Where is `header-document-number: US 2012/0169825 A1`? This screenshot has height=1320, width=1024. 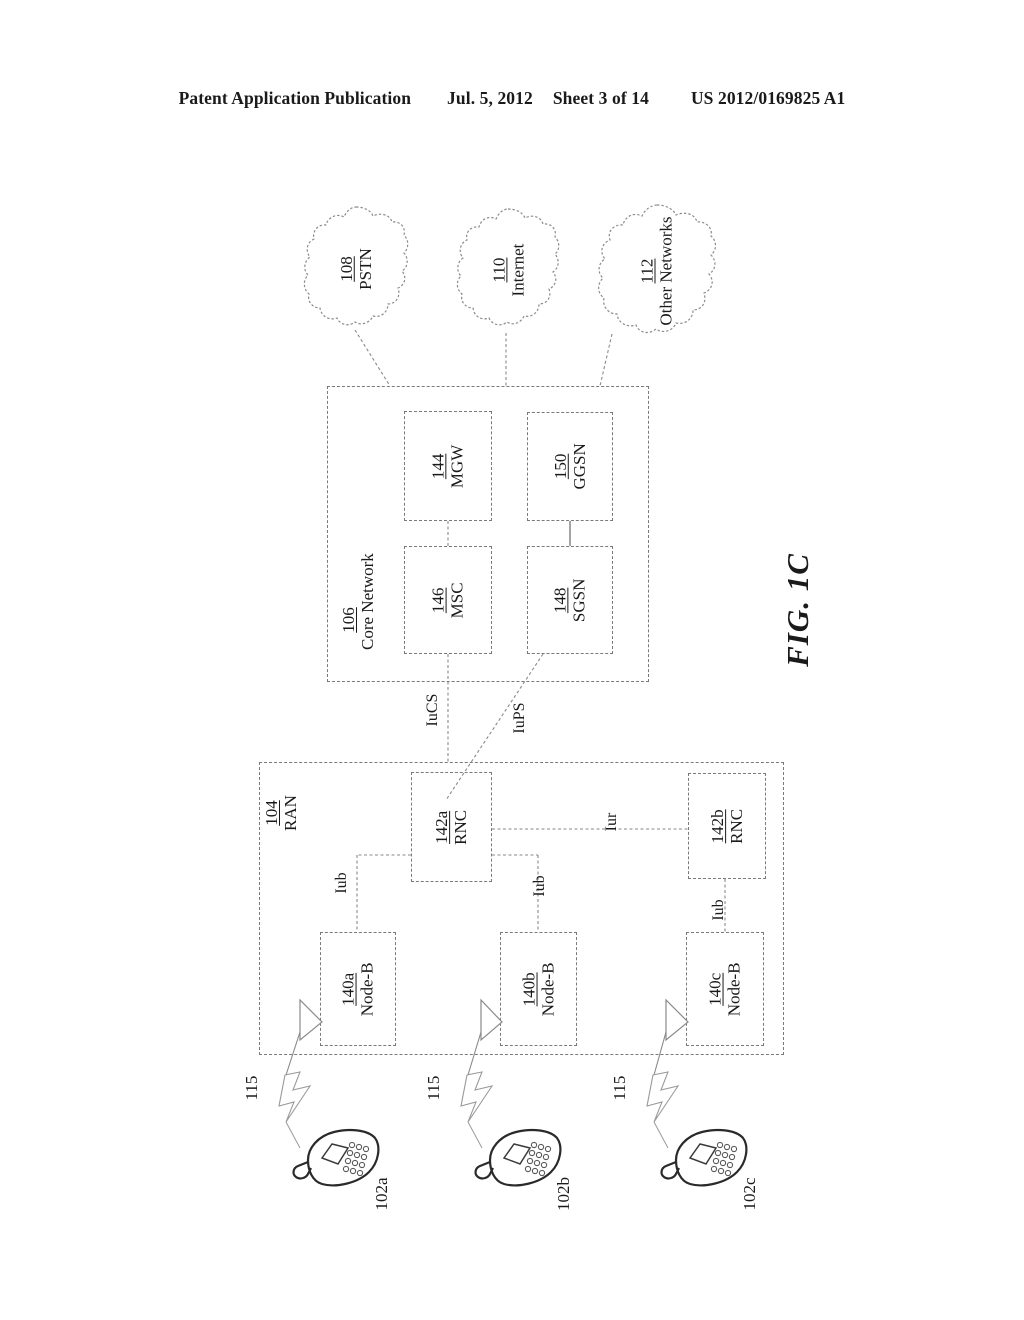
header-document-number: US 2012/0169825 A1 is located at coordinates (768, 97).